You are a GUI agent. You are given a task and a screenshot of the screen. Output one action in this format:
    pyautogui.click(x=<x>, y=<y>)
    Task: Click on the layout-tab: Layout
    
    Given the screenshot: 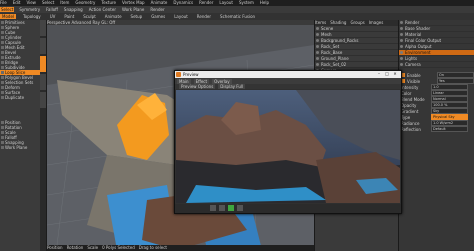 What is the action you would take?
    pyautogui.click(x=181, y=16)
    